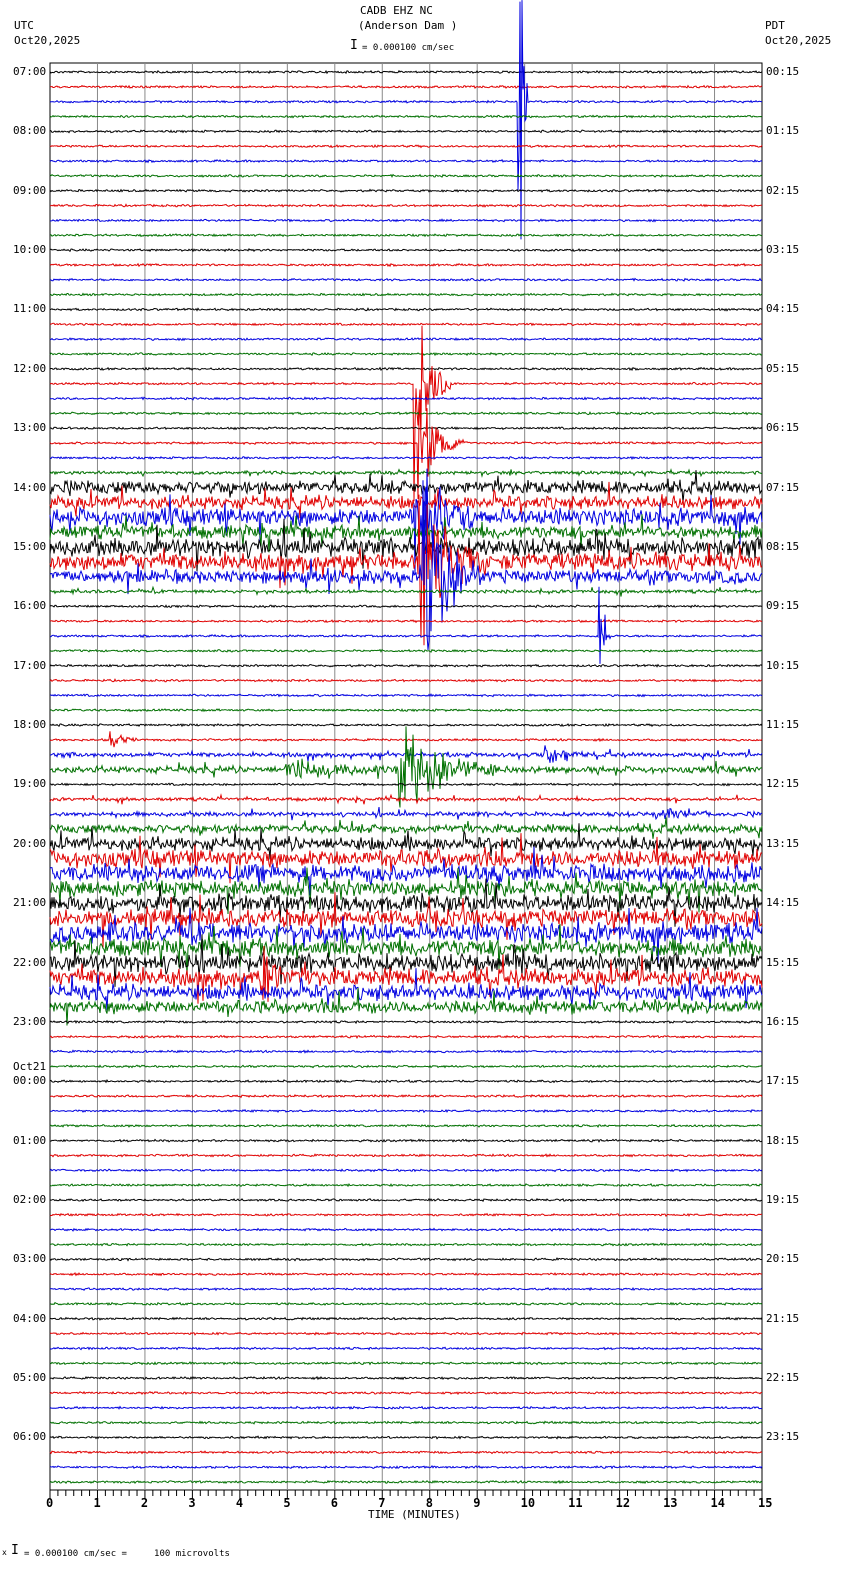 This screenshot has width=850, height=1584. I want to click on pdt-hour-label: 19:15, so click(783, 1199).